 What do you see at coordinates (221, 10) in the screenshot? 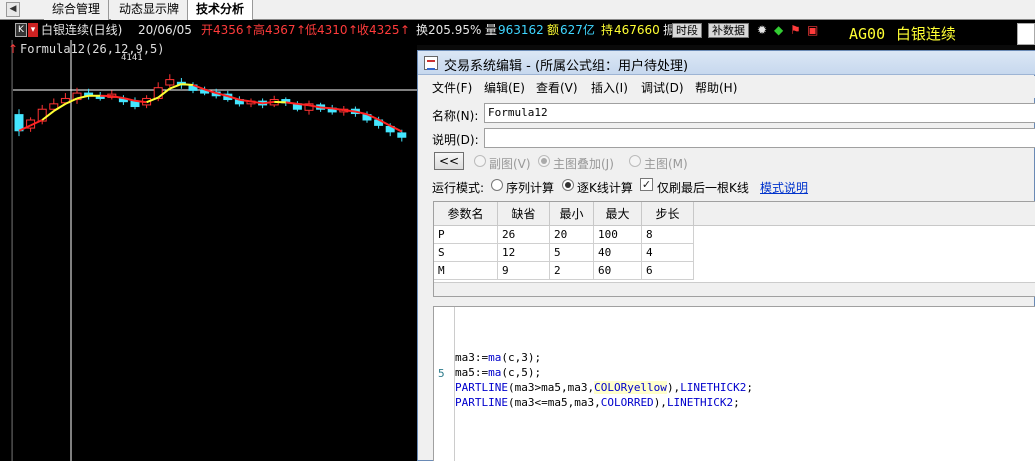
I see `tab-technical-analysis: 技术分析` at bounding box center [221, 10].